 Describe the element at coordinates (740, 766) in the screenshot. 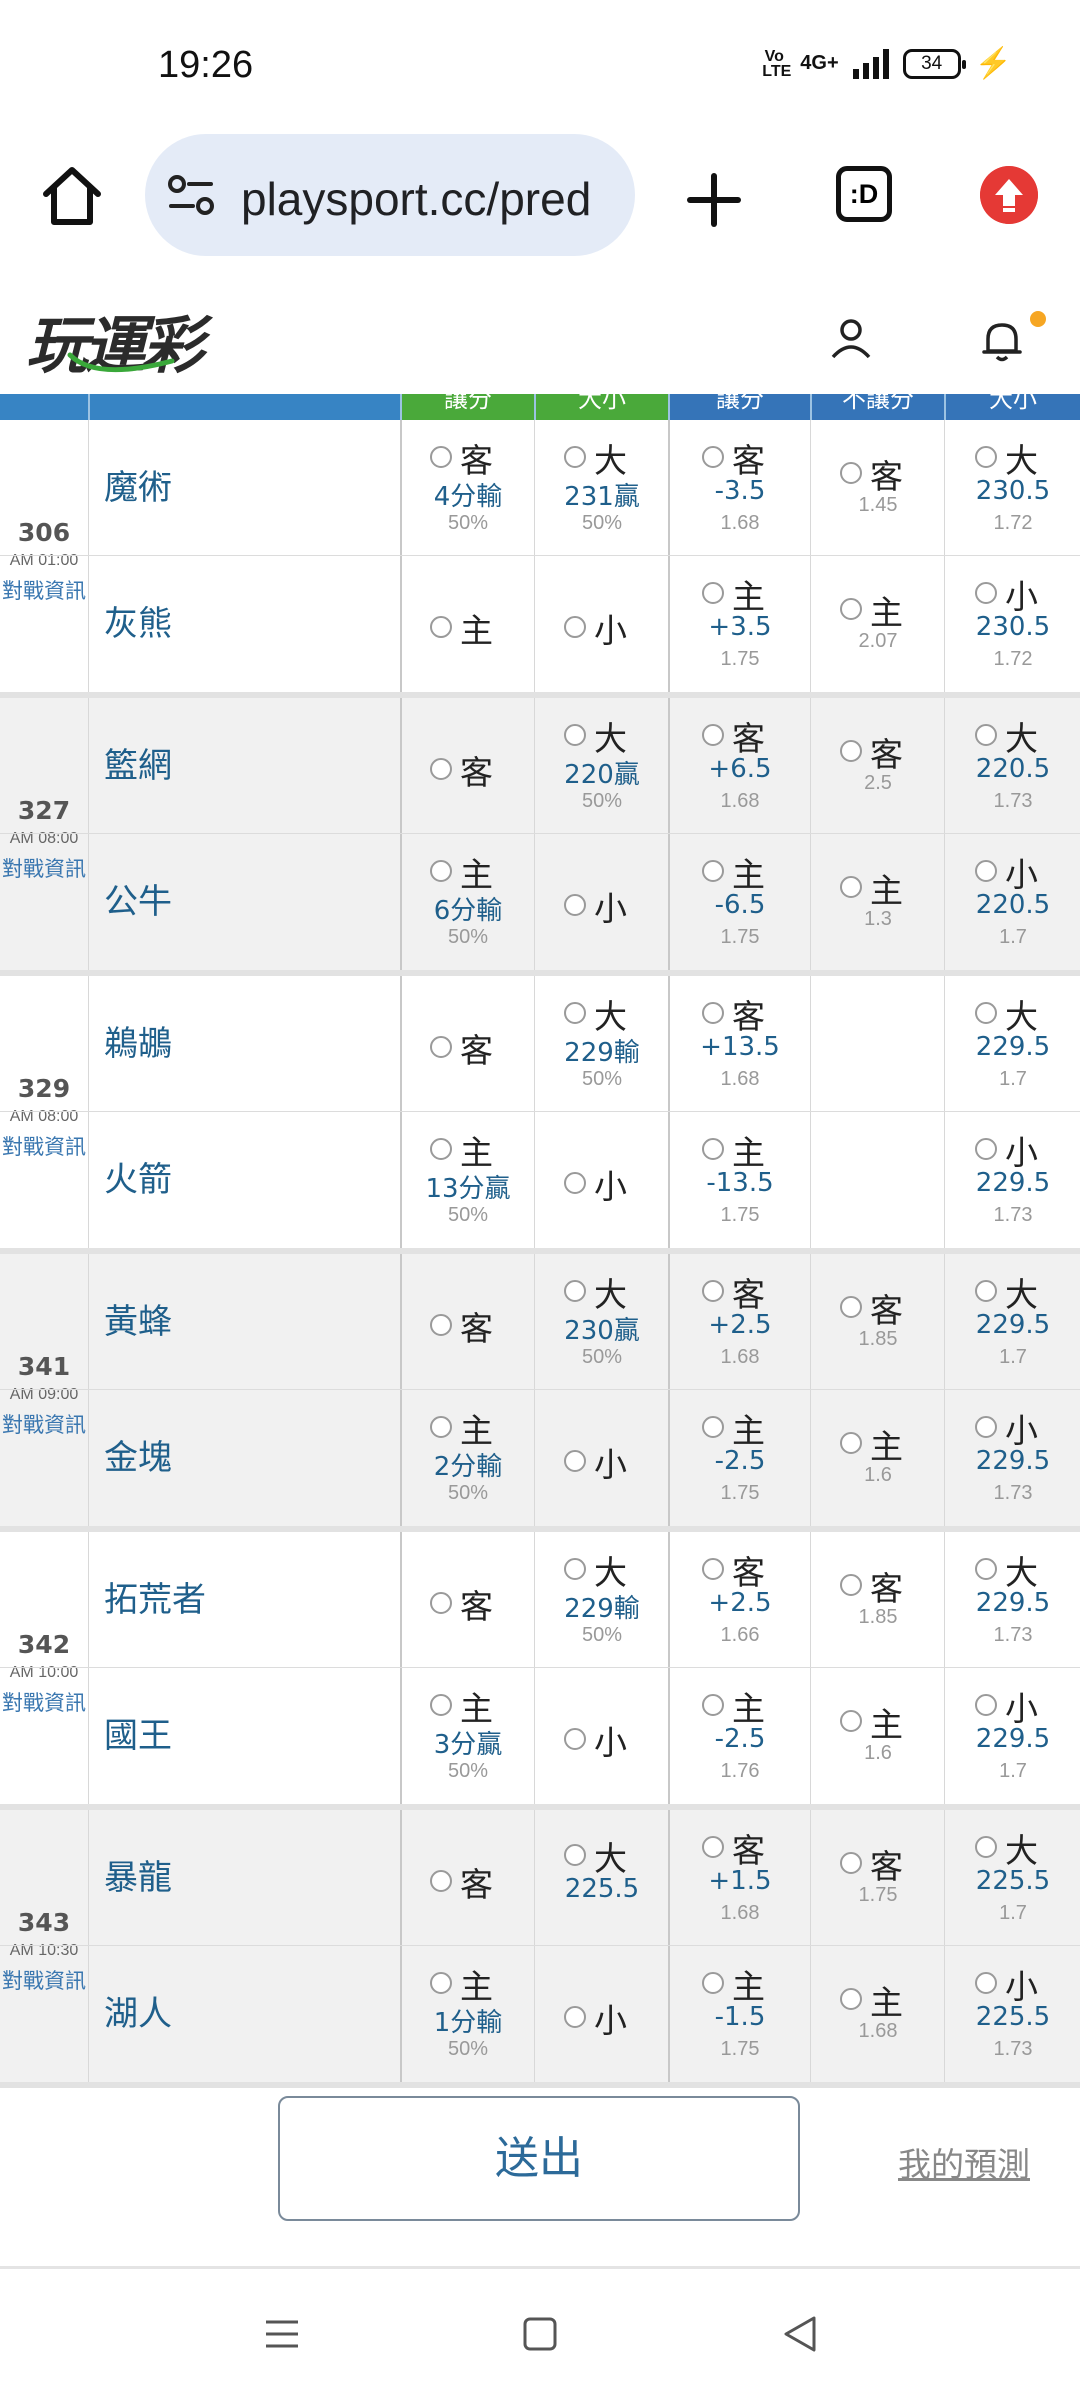

I see `pick-cell: 客 +6.5 1.68` at that location.